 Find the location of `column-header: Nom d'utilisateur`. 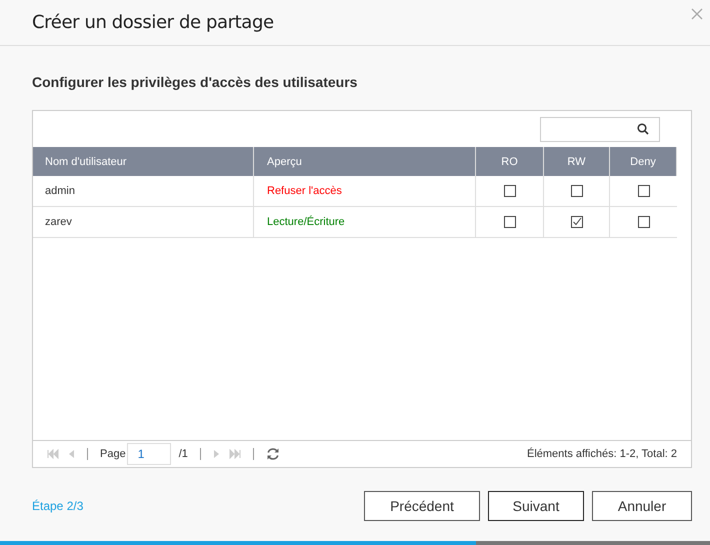

column-header: Nom d'utilisateur is located at coordinates (143, 161).